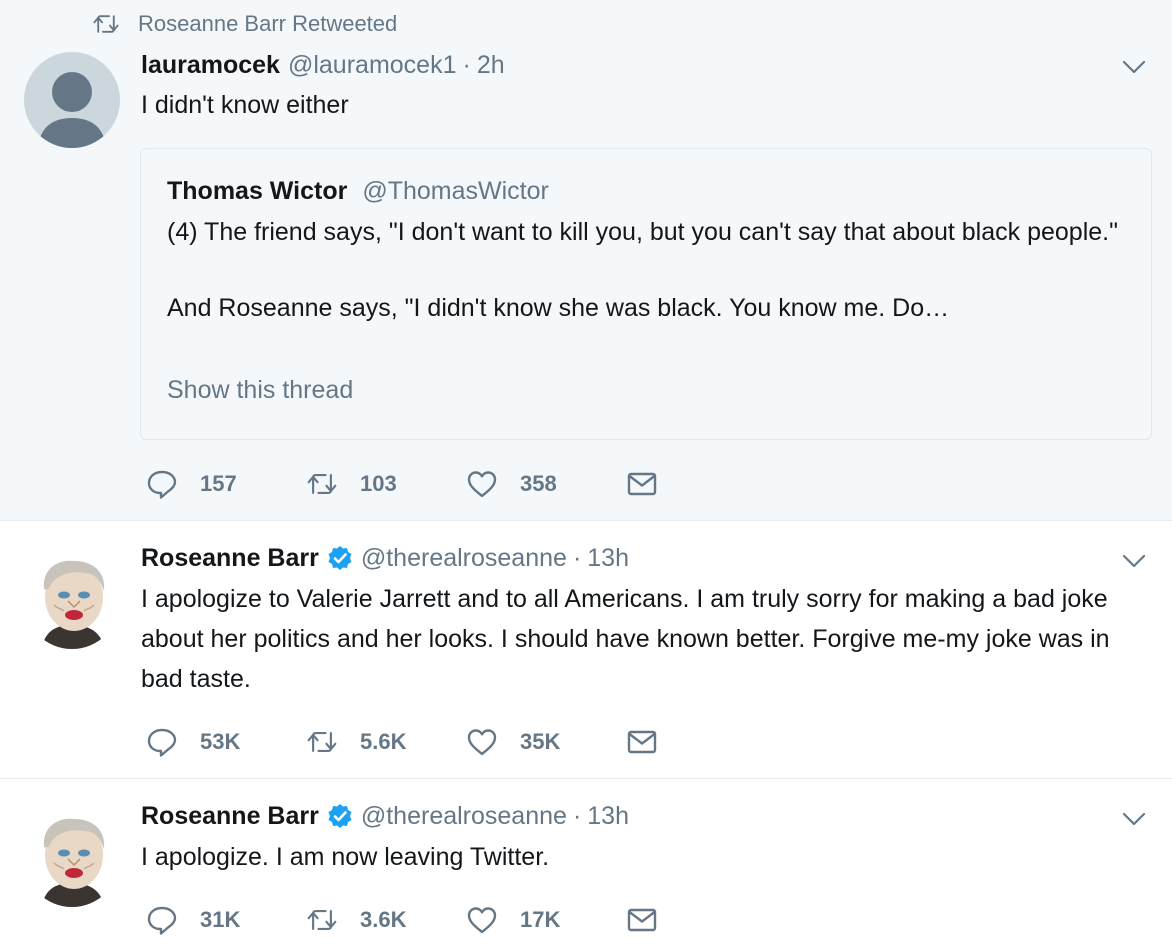 Image resolution: width=1172 pixels, height=946 pixels. What do you see at coordinates (538, 483) in the screenshot?
I see `like-count: 358` at bounding box center [538, 483].